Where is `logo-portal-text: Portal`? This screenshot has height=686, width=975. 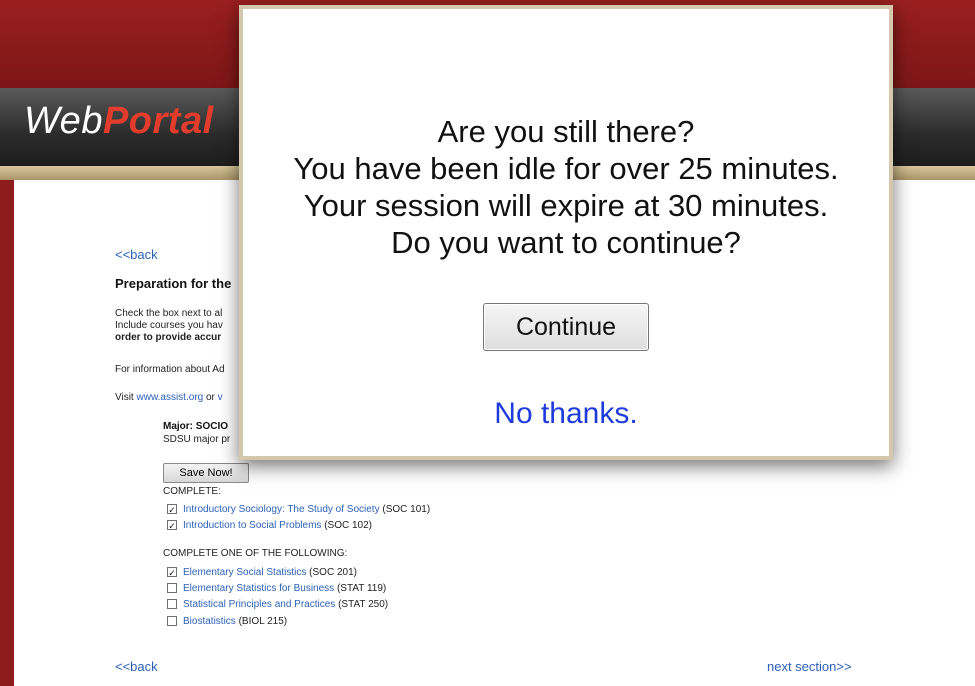
logo-portal-text: Portal is located at coordinates (158, 121).